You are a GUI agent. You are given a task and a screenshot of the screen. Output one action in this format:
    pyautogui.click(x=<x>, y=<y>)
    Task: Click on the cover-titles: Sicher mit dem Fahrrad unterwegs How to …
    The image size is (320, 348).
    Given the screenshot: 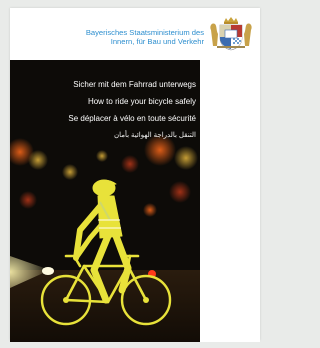 What is the action you would take?
    pyautogui.click(x=103, y=110)
    